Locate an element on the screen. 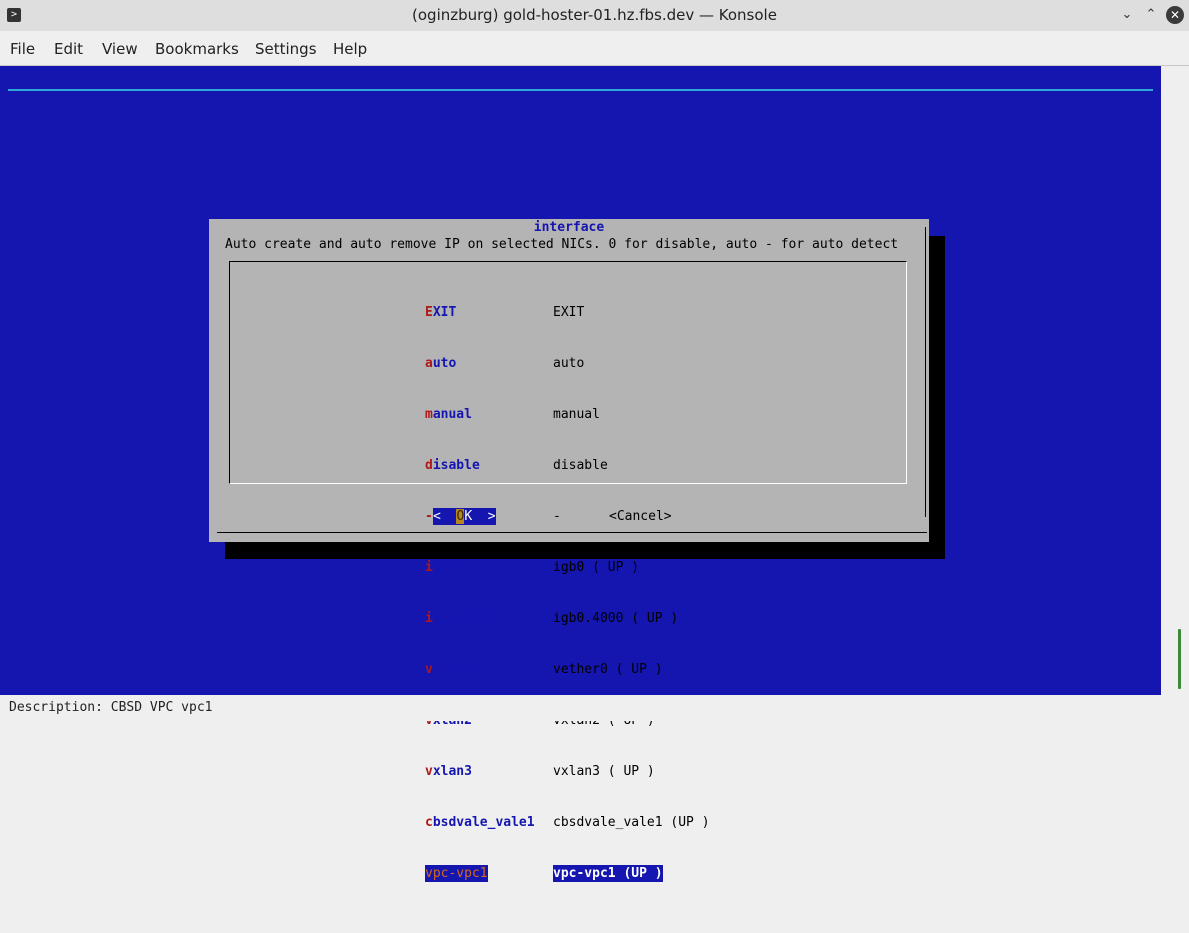 The height and width of the screenshot is (933, 1189). dialog-border is located at coordinates (924, 372).